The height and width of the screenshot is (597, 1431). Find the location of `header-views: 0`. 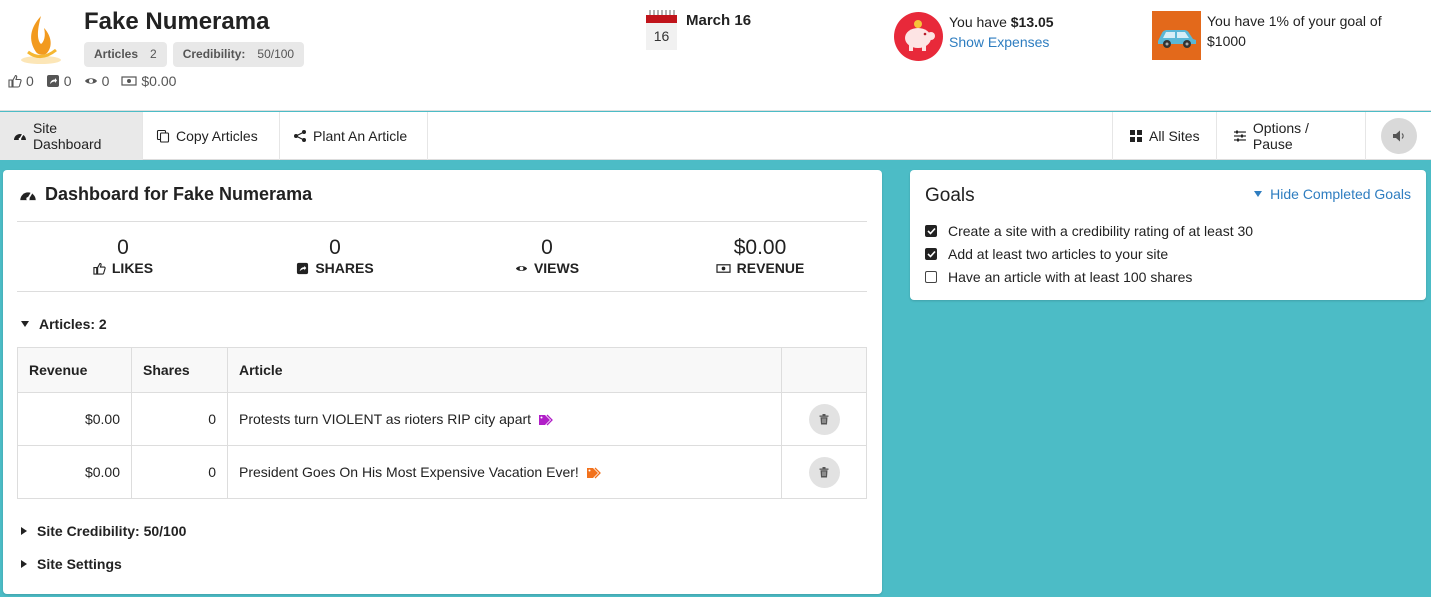

header-views: 0 is located at coordinates (97, 81).